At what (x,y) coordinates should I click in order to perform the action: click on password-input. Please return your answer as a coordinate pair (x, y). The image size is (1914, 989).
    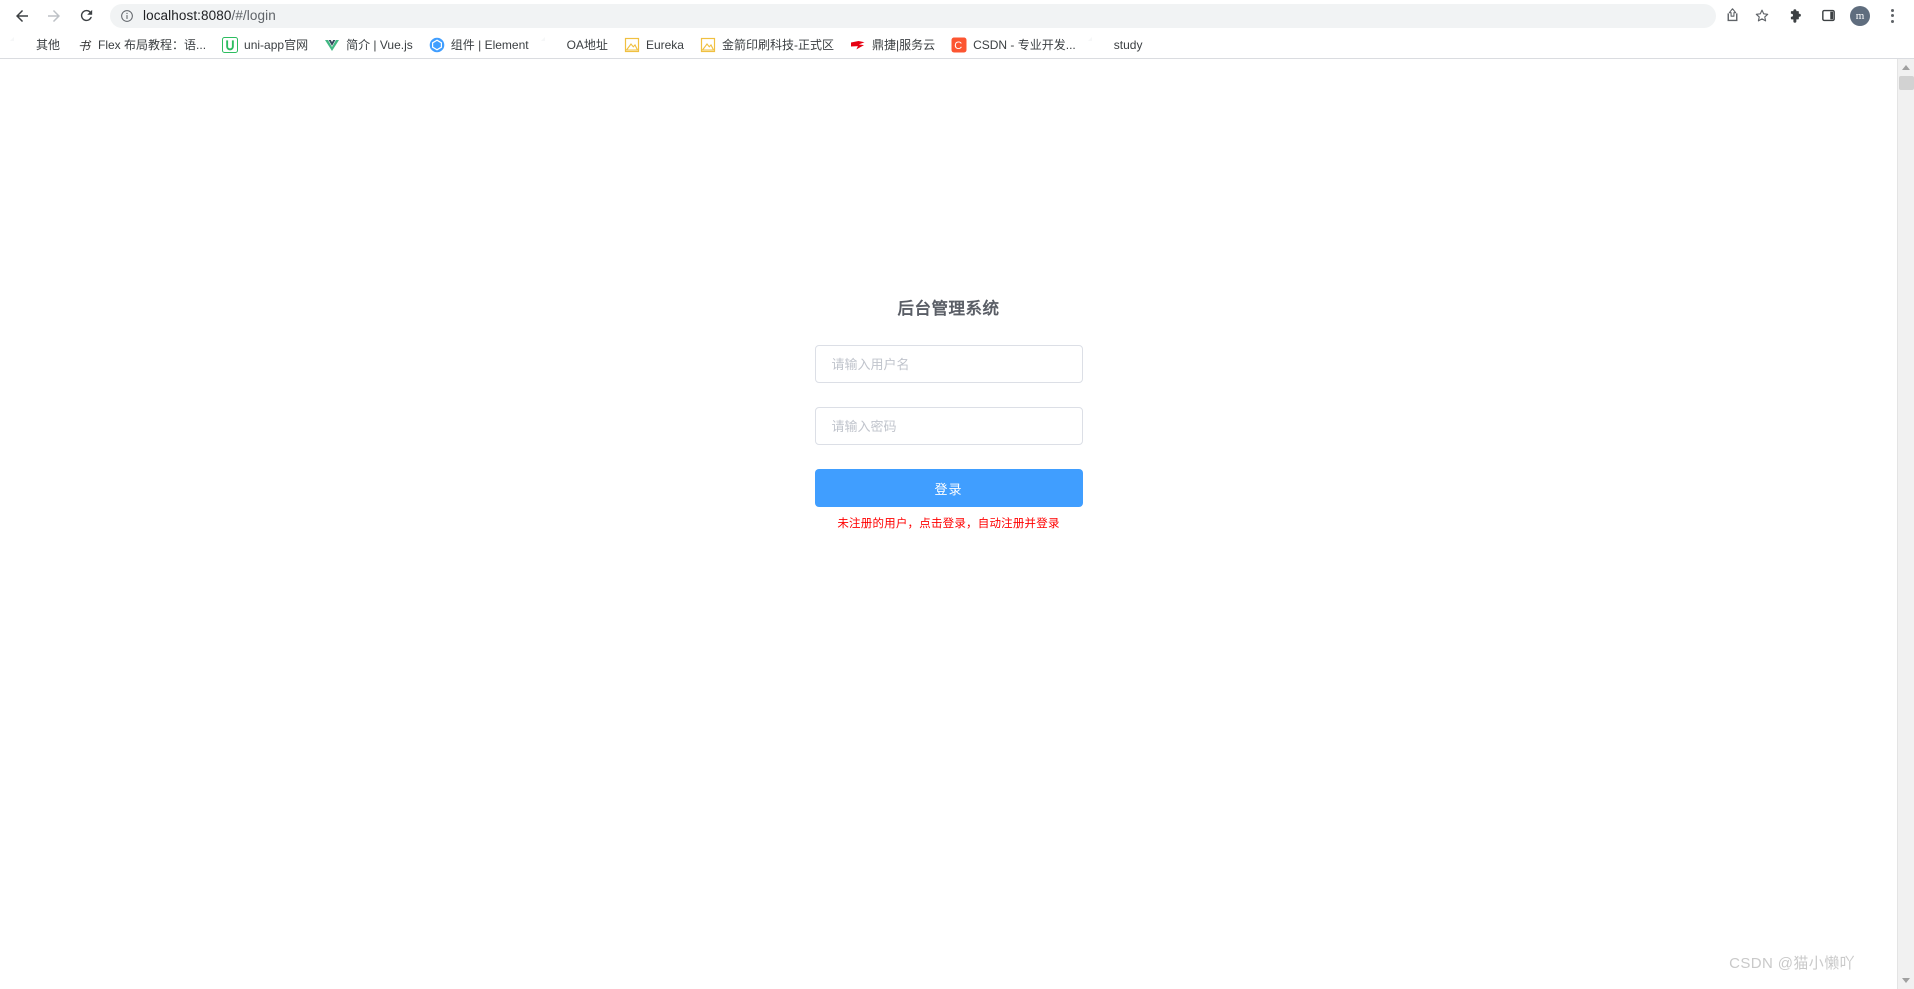
    Looking at the image, I should click on (948, 426).